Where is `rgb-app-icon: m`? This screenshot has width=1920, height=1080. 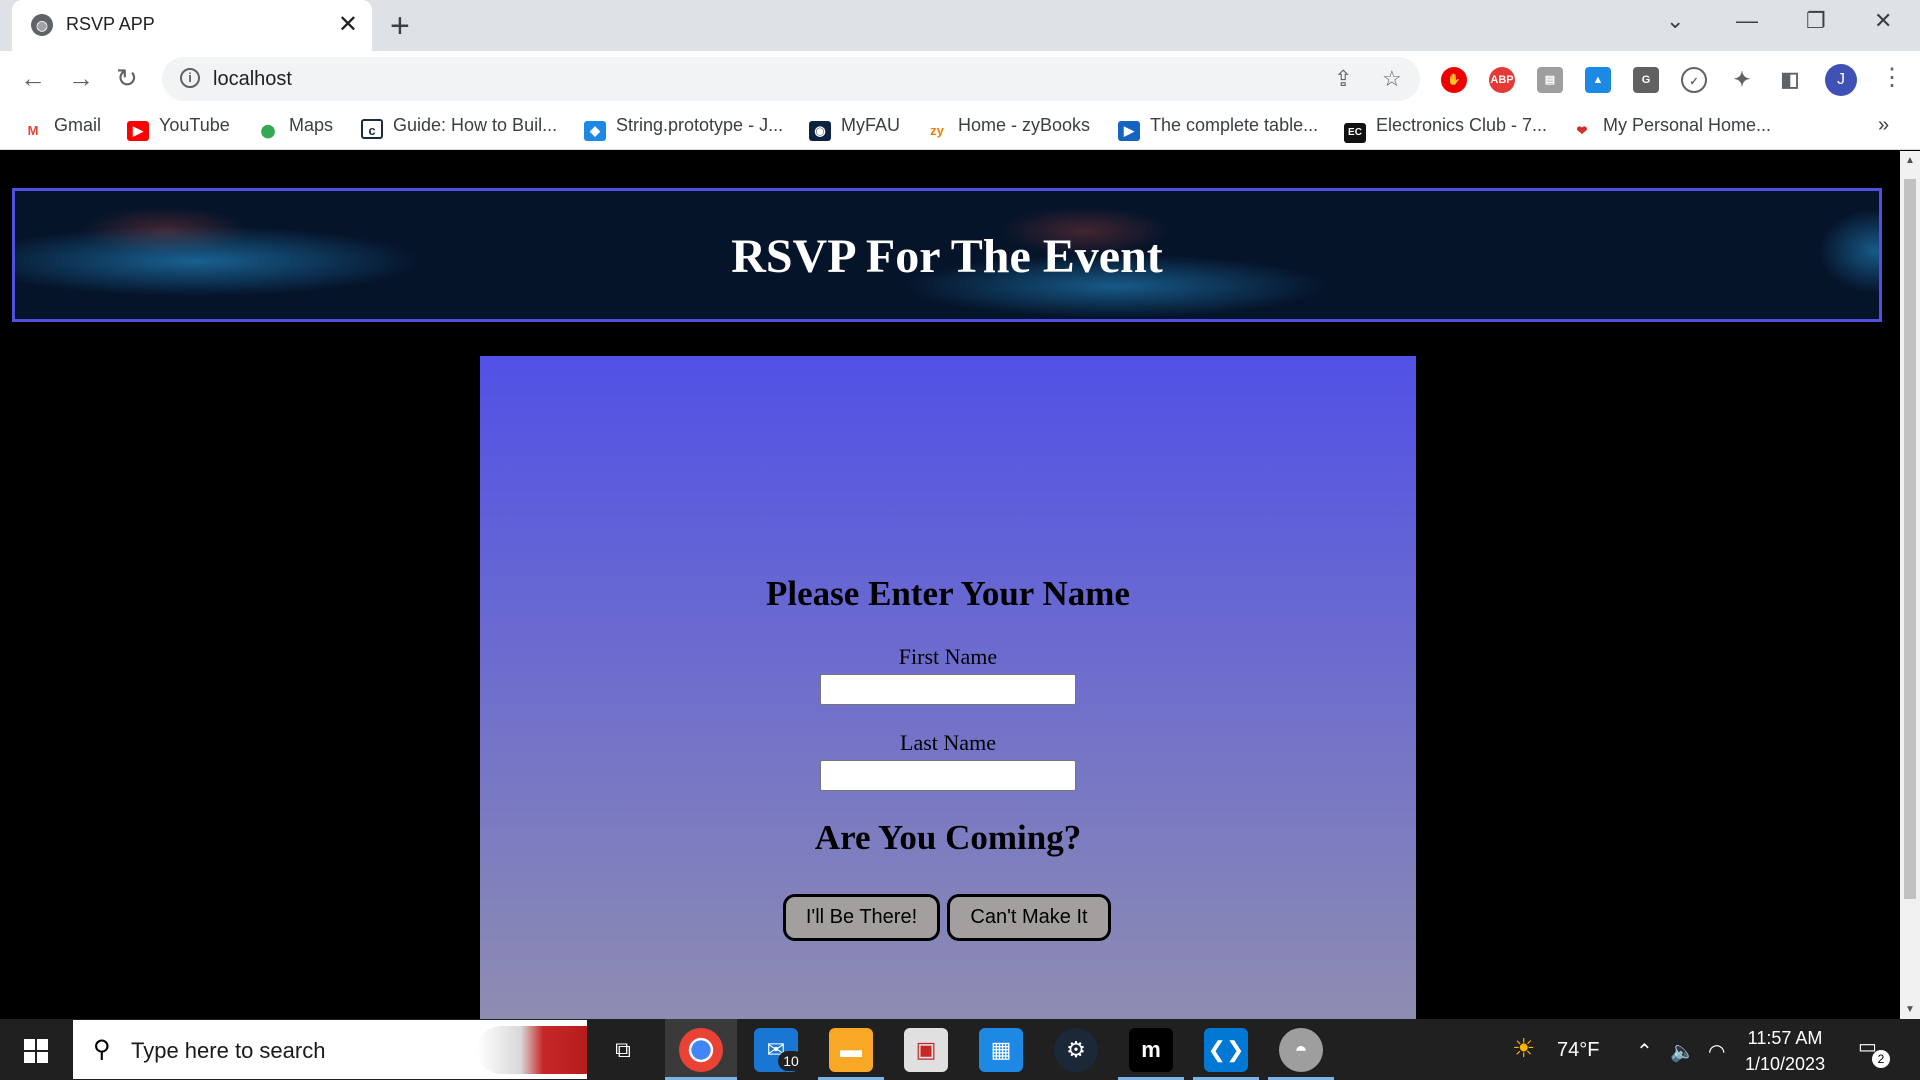
rgb-app-icon: m is located at coordinates (1151, 1050).